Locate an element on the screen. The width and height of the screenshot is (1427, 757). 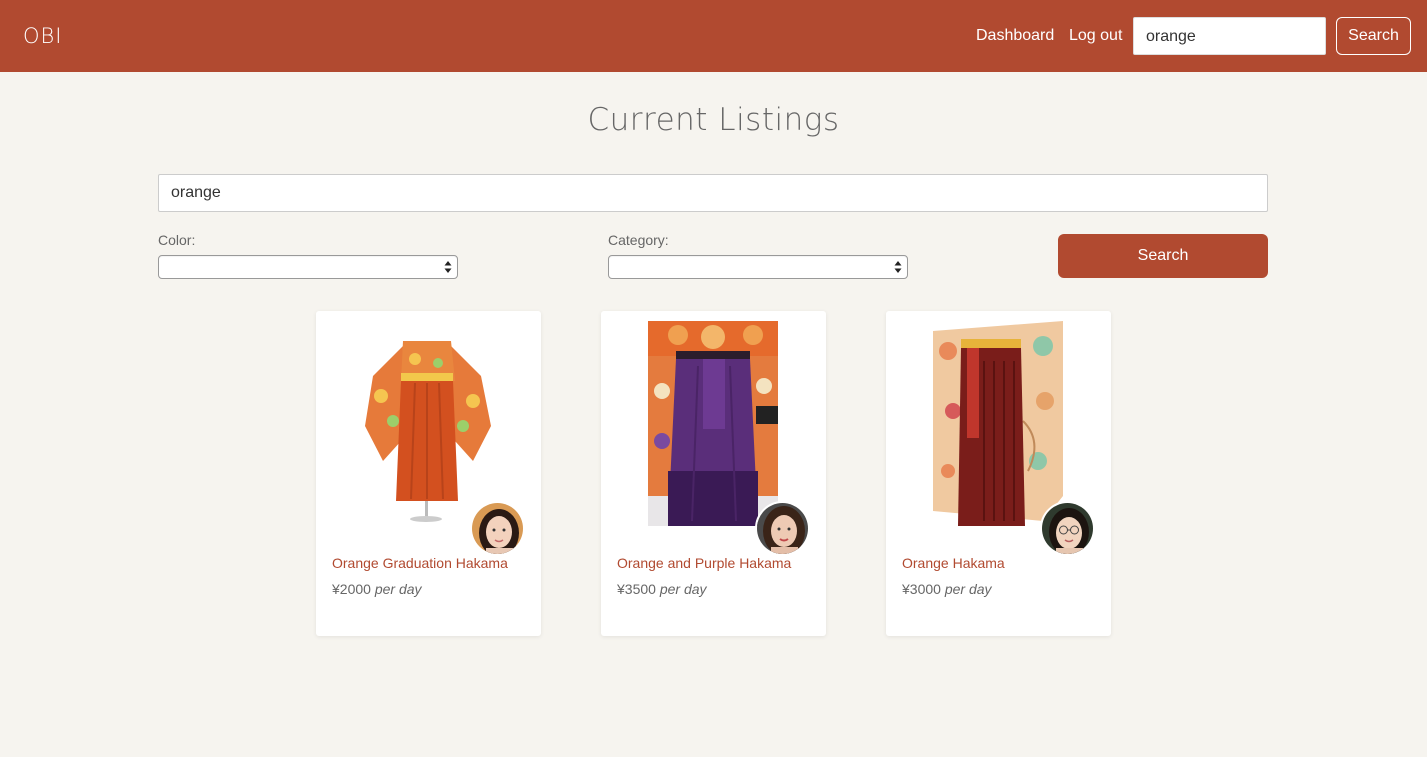
category-filter-label: Category: is located at coordinates (638, 240).